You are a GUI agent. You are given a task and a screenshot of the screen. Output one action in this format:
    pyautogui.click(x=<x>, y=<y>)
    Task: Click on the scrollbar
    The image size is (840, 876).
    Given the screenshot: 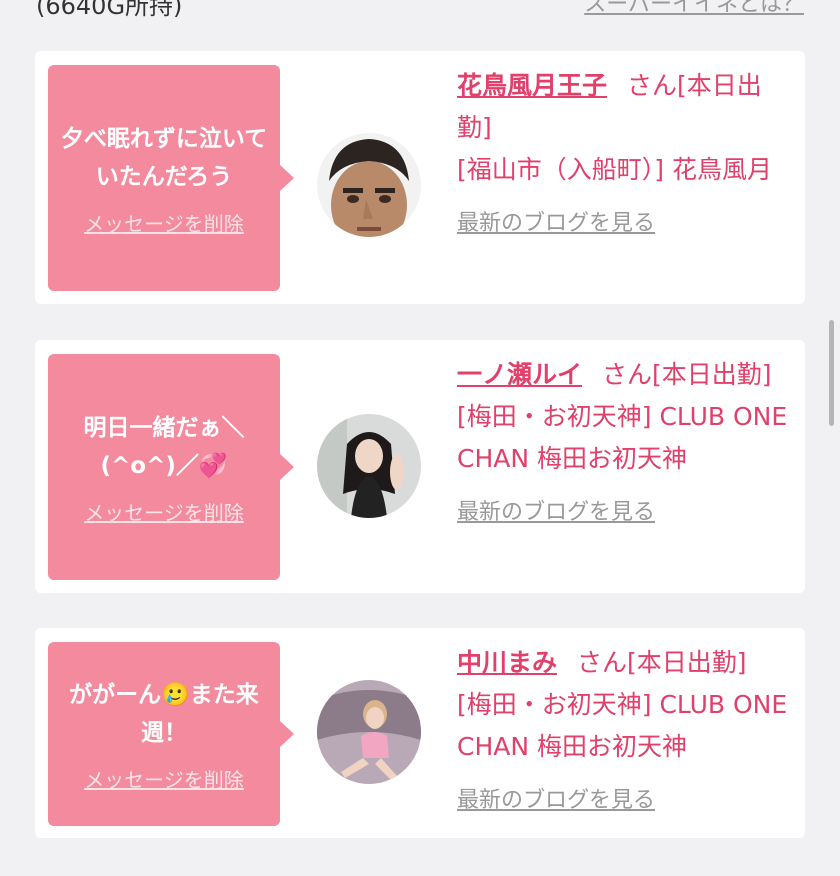 What is the action you would take?
    pyautogui.click(x=831, y=373)
    